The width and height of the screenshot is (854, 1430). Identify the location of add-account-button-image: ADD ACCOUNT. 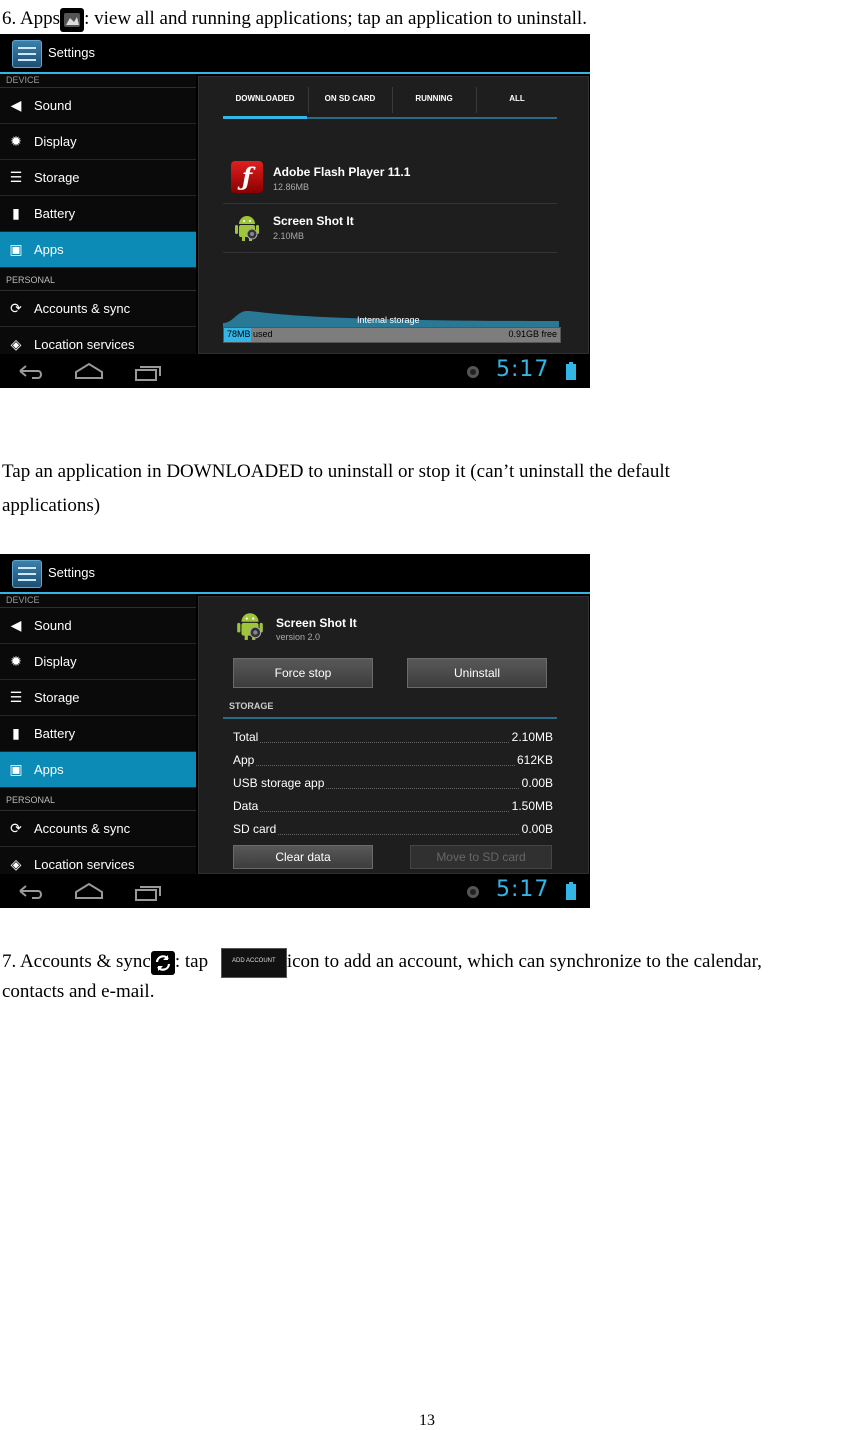
(253, 962).